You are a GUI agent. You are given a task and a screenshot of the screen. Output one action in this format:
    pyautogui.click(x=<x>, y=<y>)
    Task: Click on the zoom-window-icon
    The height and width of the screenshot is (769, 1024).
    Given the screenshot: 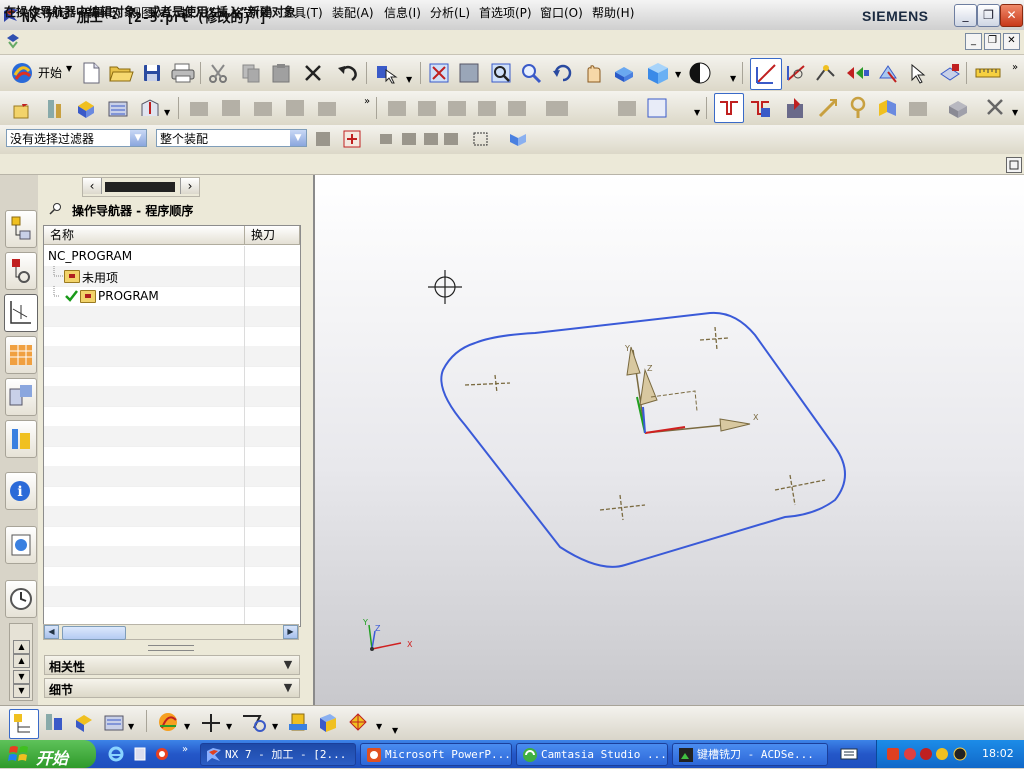 What is the action you would take?
    pyautogui.click(x=469, y=73)
    